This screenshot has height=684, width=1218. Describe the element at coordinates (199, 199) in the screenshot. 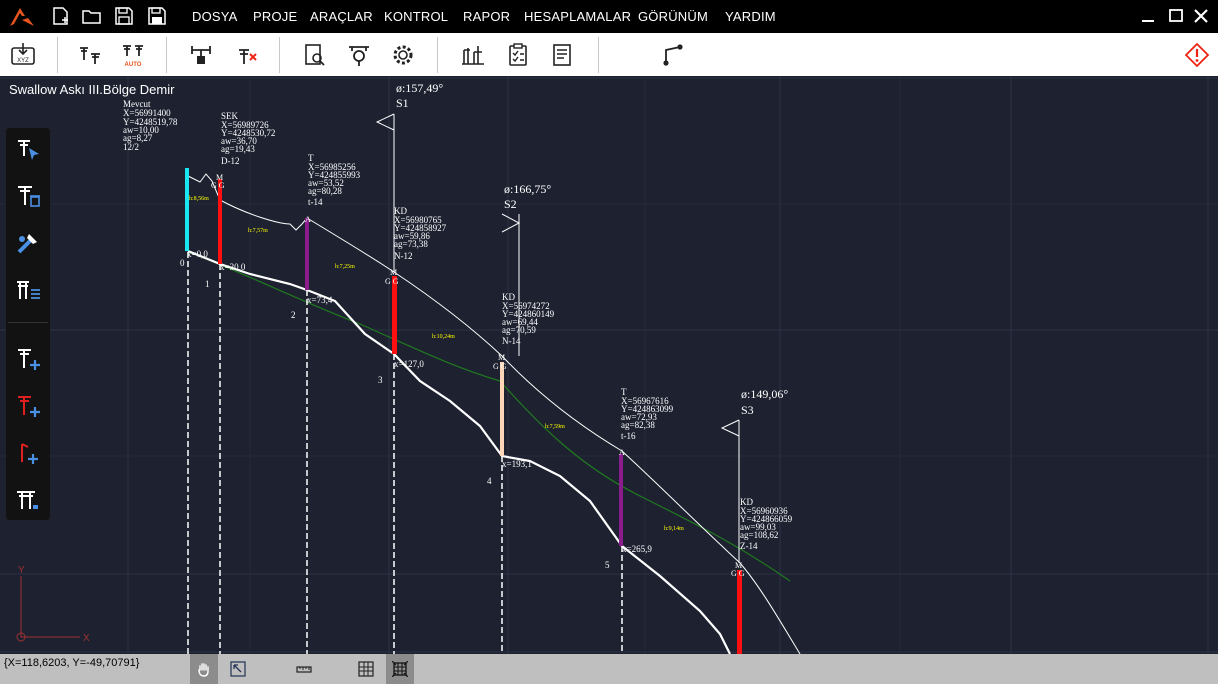

I see `pole-0-height: h:8,56m` at that location.